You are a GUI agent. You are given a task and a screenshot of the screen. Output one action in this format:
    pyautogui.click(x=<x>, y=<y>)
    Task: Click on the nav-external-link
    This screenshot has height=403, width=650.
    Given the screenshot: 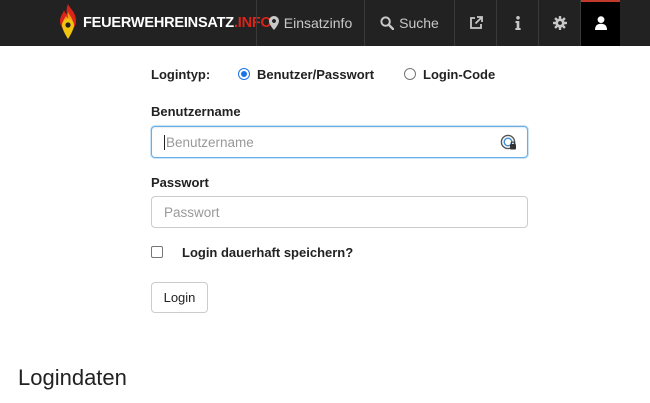 What is the action you would take?
    pyautogui.click(x=475, y=23)
    